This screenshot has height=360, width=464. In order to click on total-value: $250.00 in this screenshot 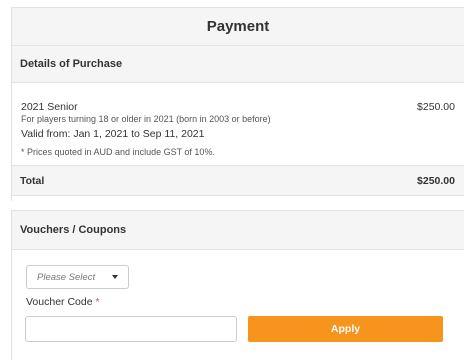, I will do `click(436, 180)`.